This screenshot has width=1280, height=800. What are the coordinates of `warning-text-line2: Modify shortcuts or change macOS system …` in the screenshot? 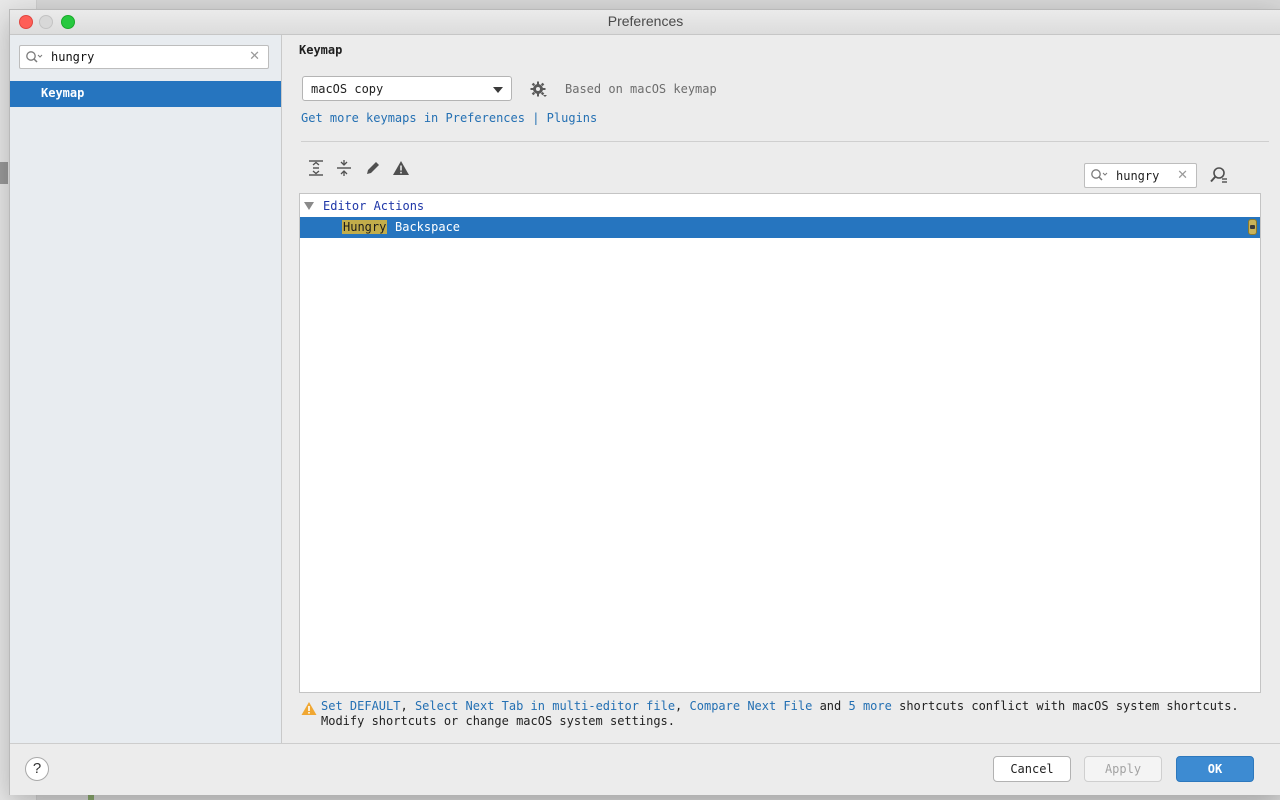 It's located at (498, 721).